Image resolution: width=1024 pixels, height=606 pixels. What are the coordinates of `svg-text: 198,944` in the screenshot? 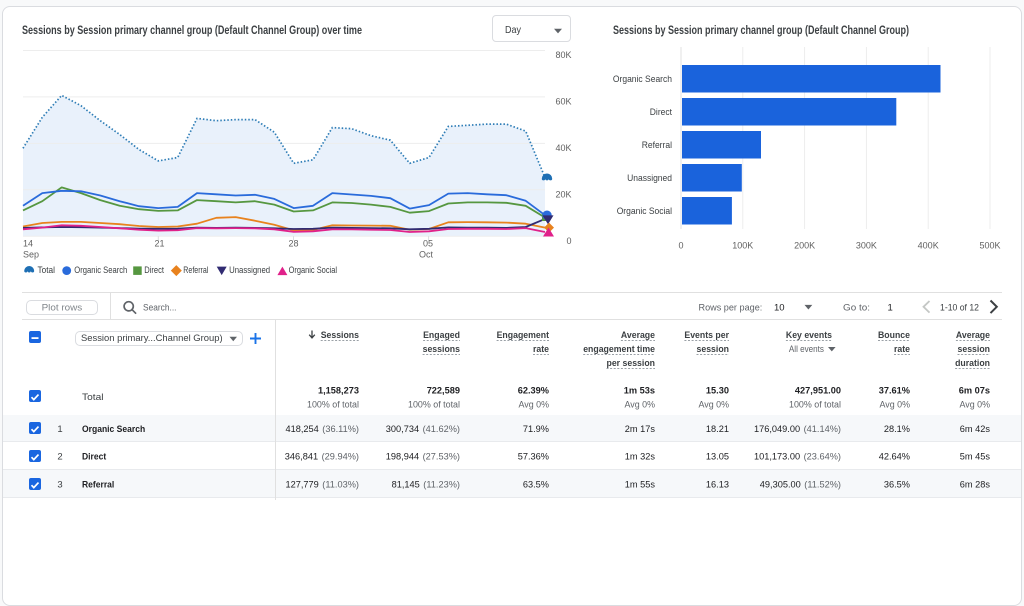 It's located at (402, 457).